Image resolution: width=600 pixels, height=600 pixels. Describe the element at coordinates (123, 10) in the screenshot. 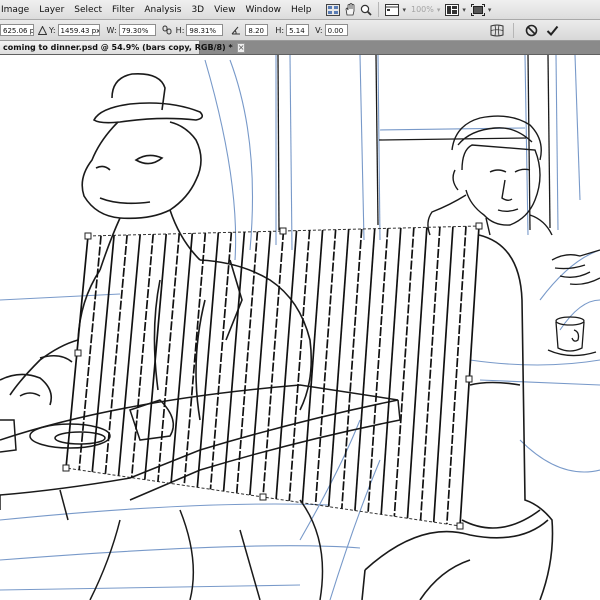

I see `menu-filter: Filter` at that location.